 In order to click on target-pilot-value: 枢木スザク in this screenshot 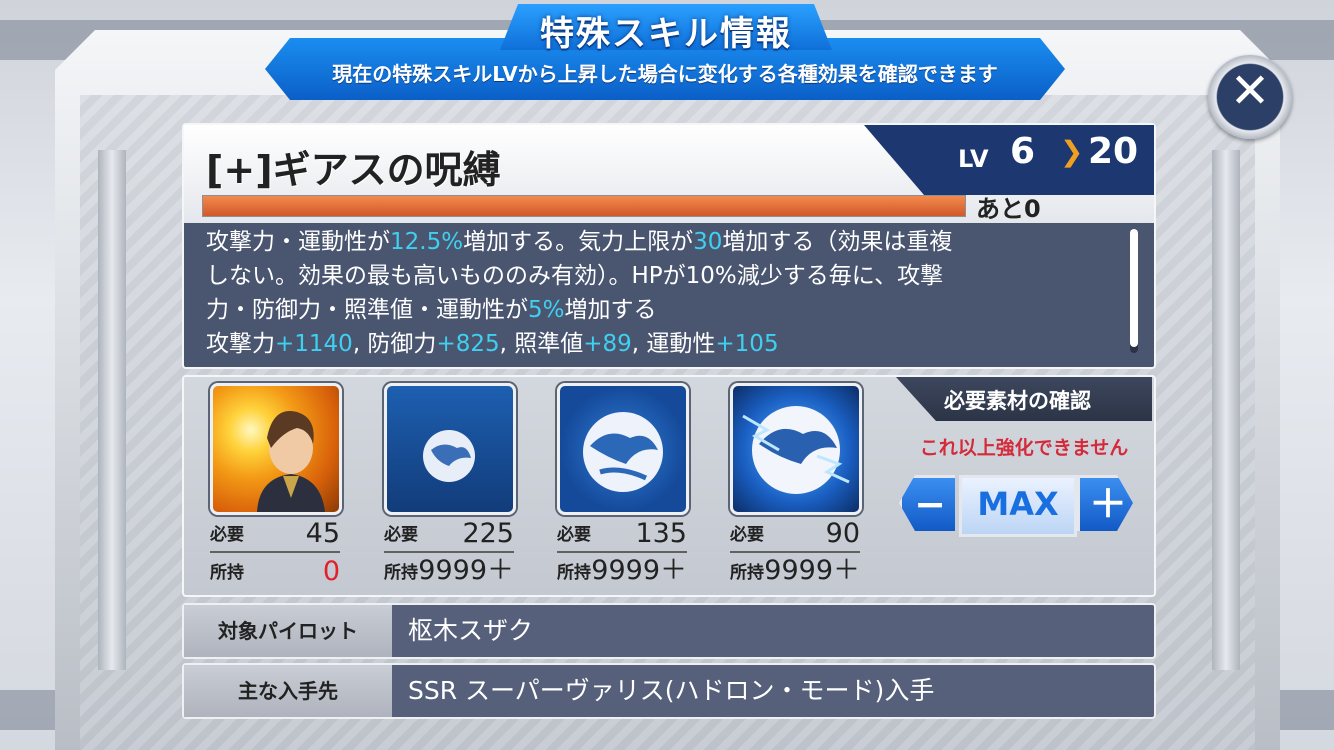, I will do `click(471, 630)`.